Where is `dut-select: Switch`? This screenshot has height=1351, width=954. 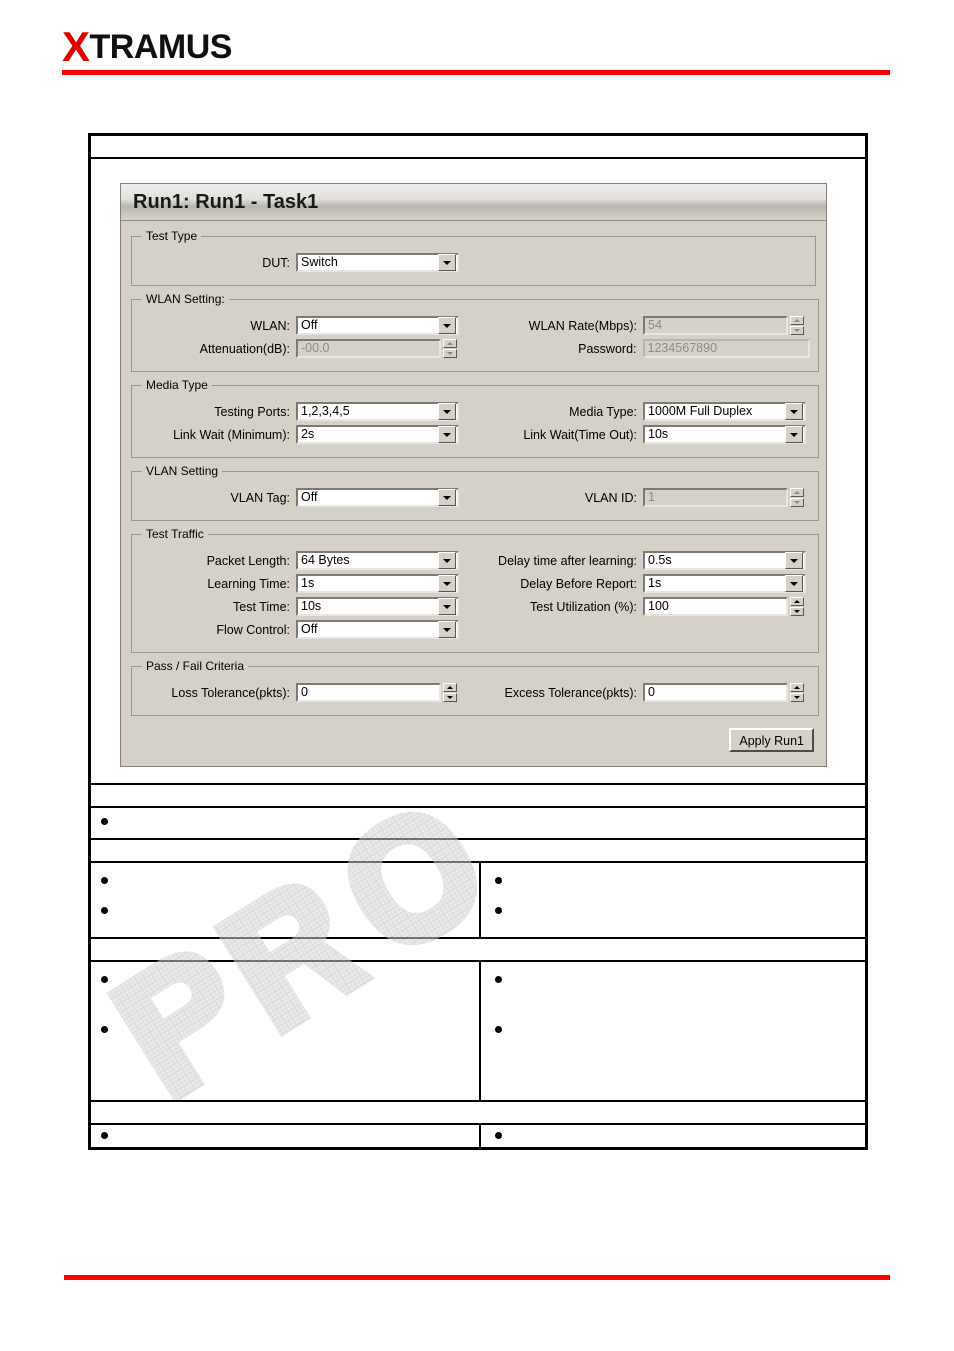 dut-select: Switch is located at coordinates (377, 262).